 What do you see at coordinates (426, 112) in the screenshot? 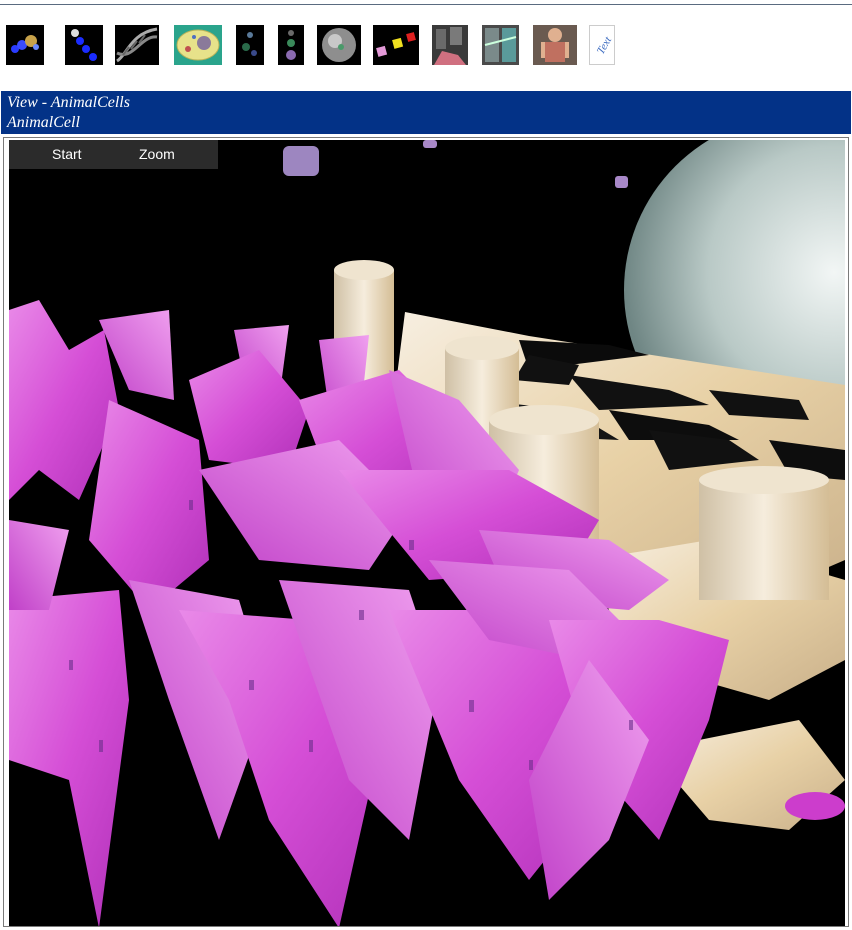
I see `view-header: View - AnimalCells AnimalCell` at bounding box center [426, 112].